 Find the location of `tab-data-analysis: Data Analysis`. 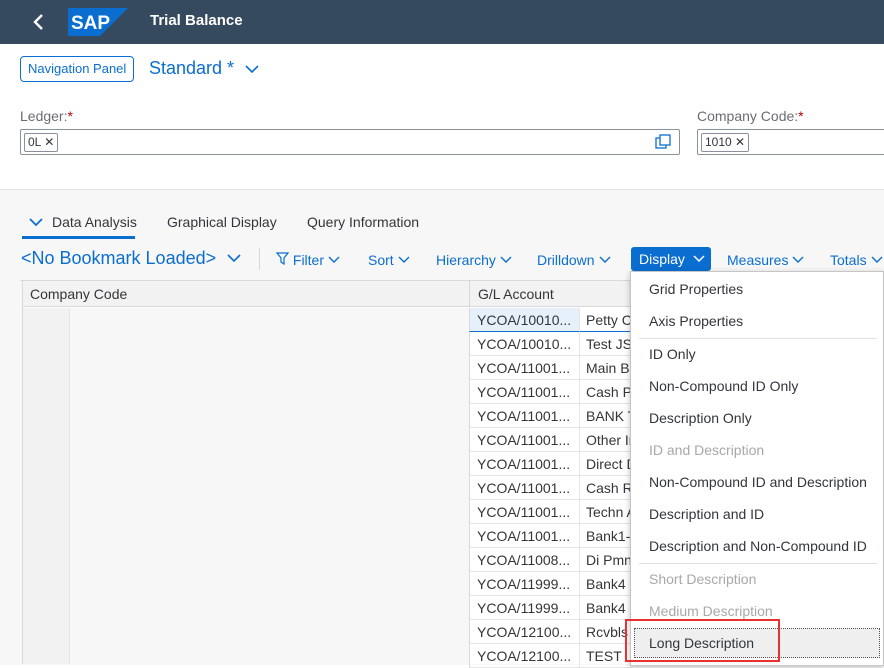

tab-data-analysis: Data Analysis is located at coordinates (94, 222).